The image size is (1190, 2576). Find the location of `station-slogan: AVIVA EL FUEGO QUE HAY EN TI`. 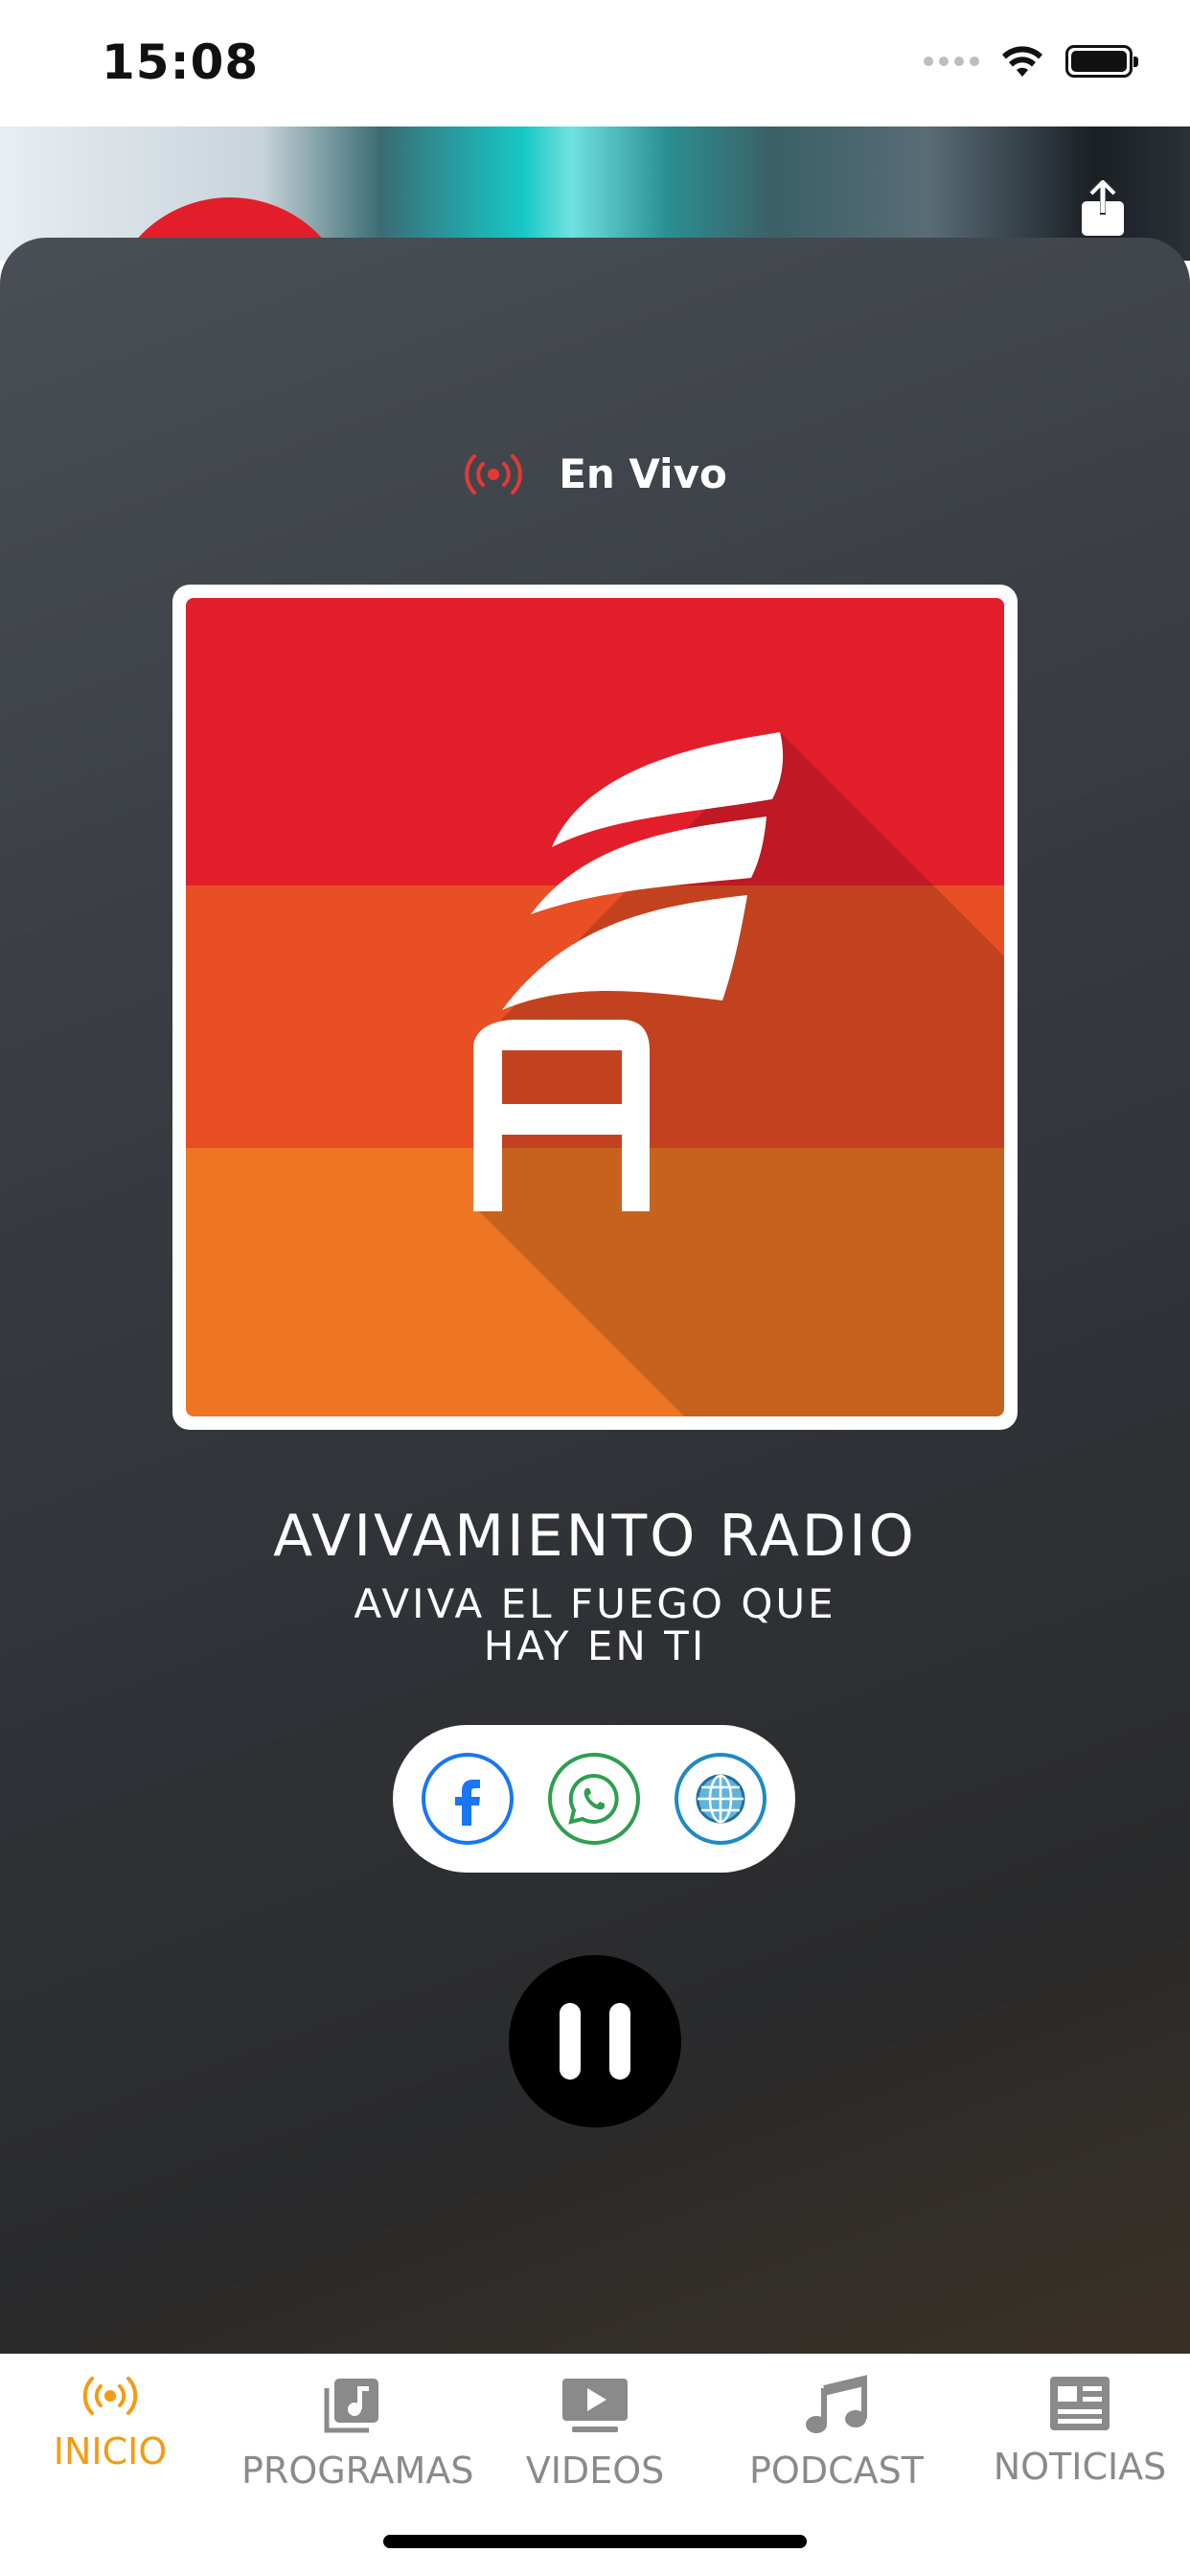

station-slogan: AVIVA EL FUEGO QUE HAY EN TI is located at coordinates (595, 1624).